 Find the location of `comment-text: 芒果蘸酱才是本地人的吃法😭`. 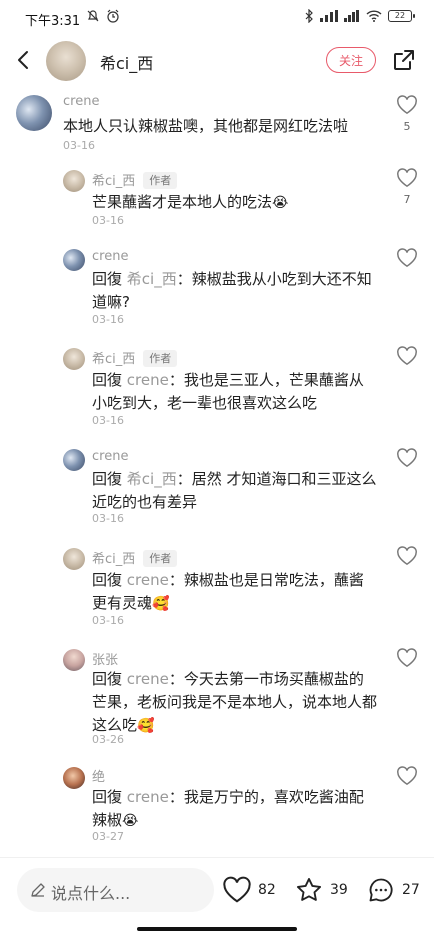

comment-text: 芒果蘸酱才是本地人的吃法😭 is located at coordinates (237, 203).